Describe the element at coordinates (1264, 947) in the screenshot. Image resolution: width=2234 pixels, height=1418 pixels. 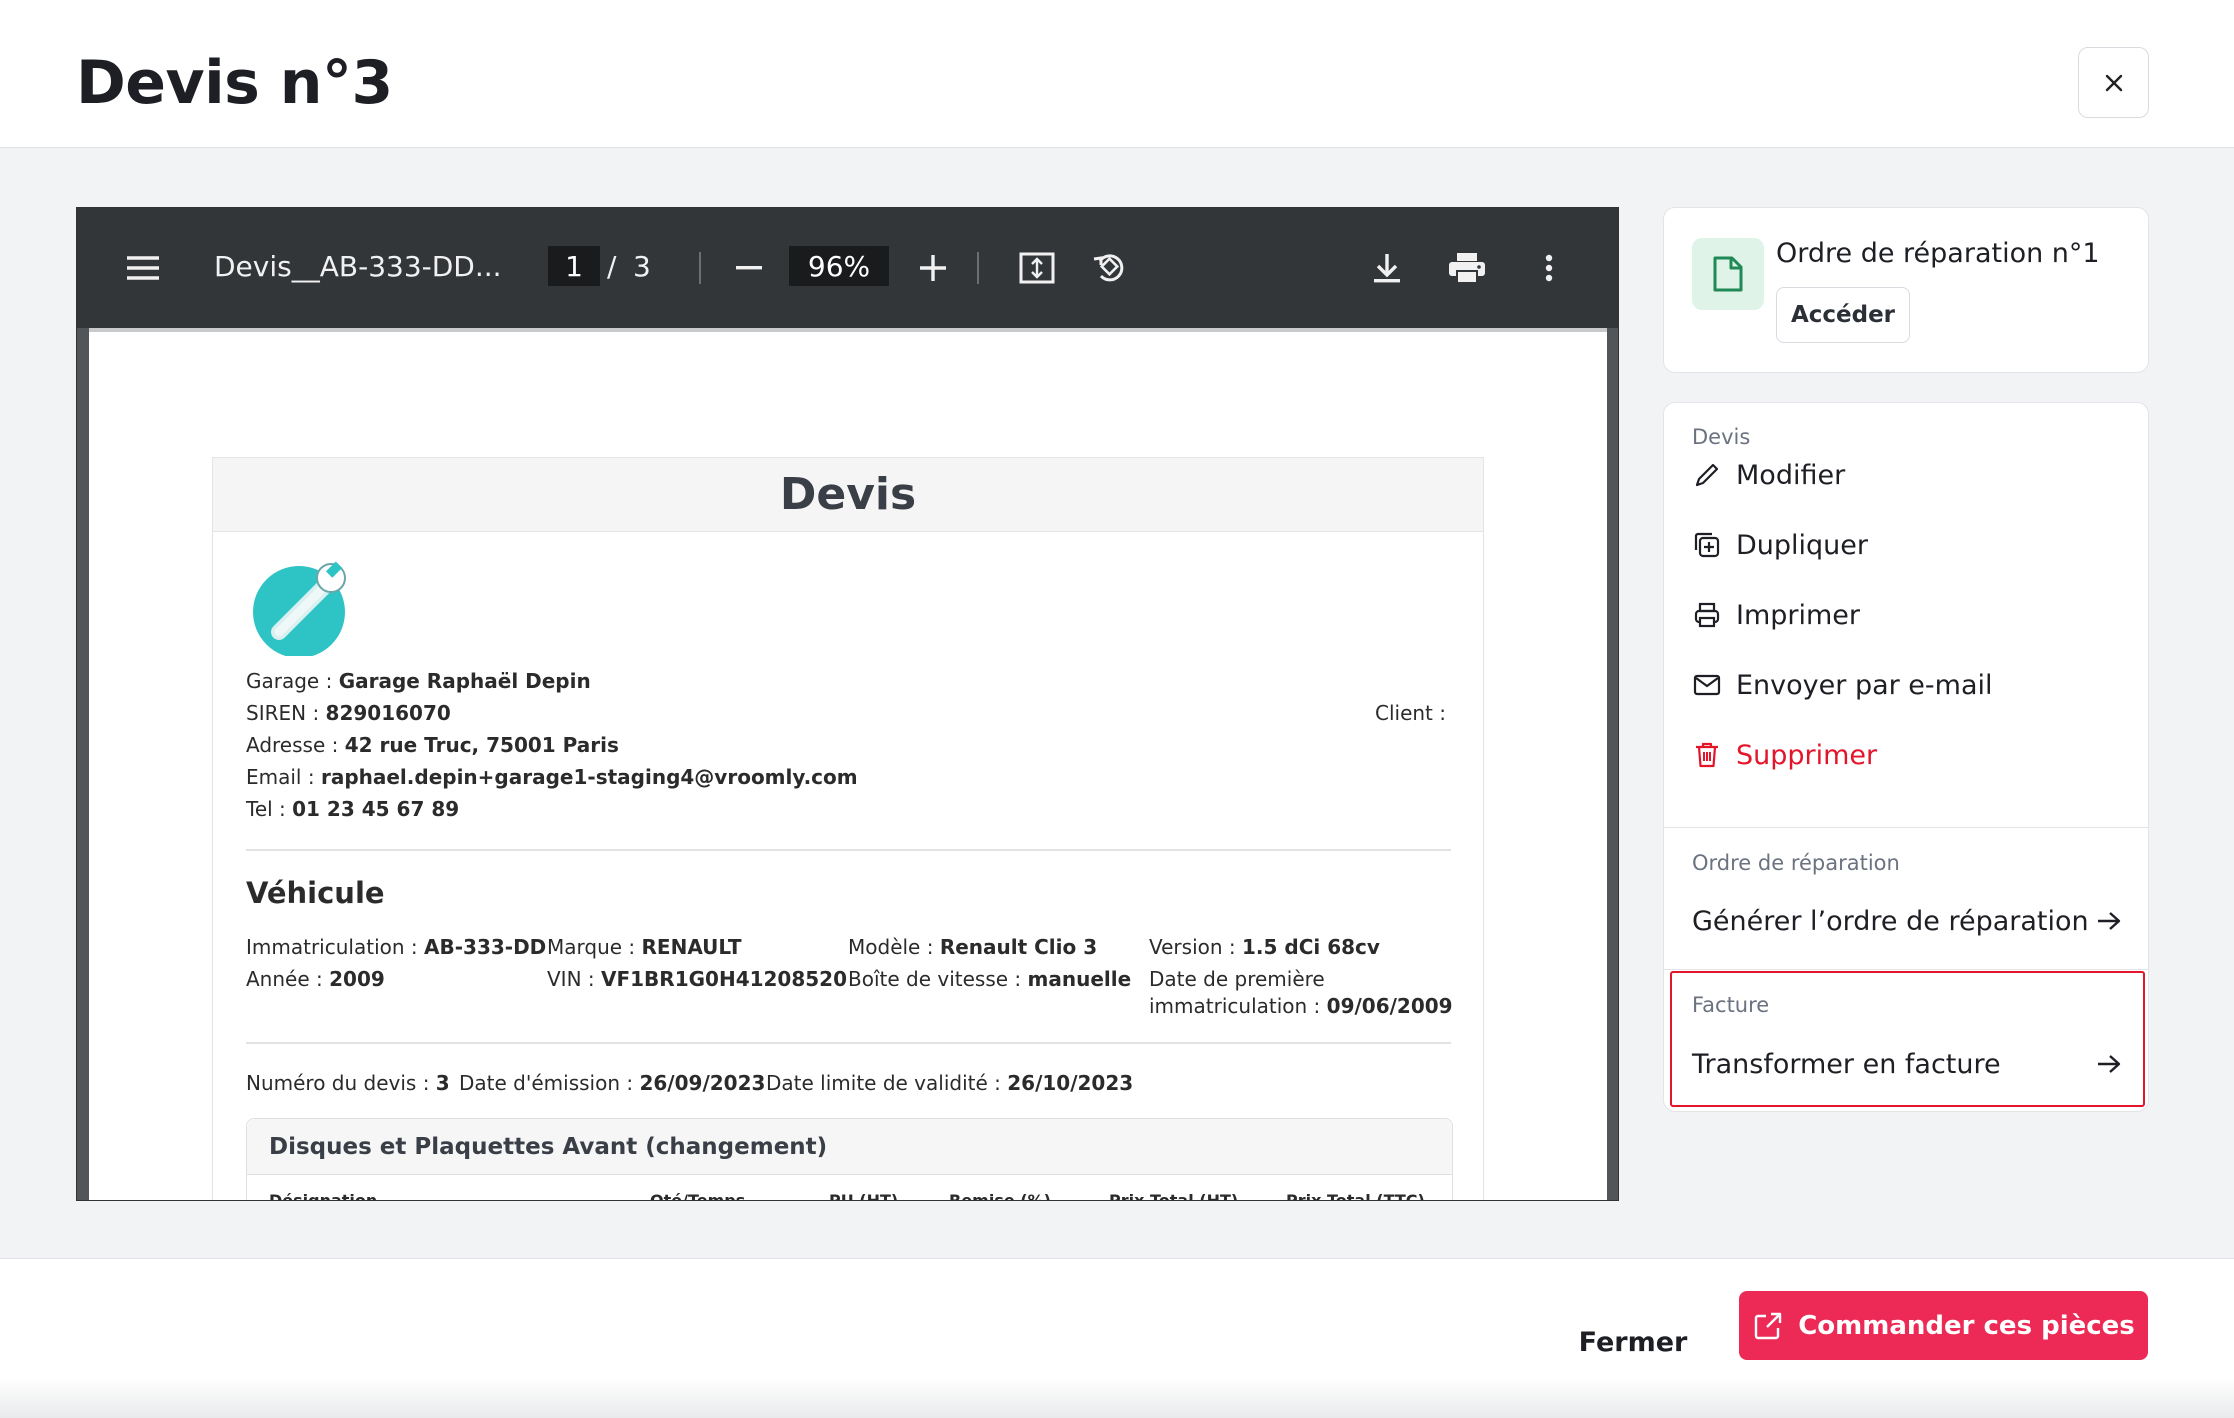
I see `version-field: Version : 1.5 dCi 68cv` at that location.